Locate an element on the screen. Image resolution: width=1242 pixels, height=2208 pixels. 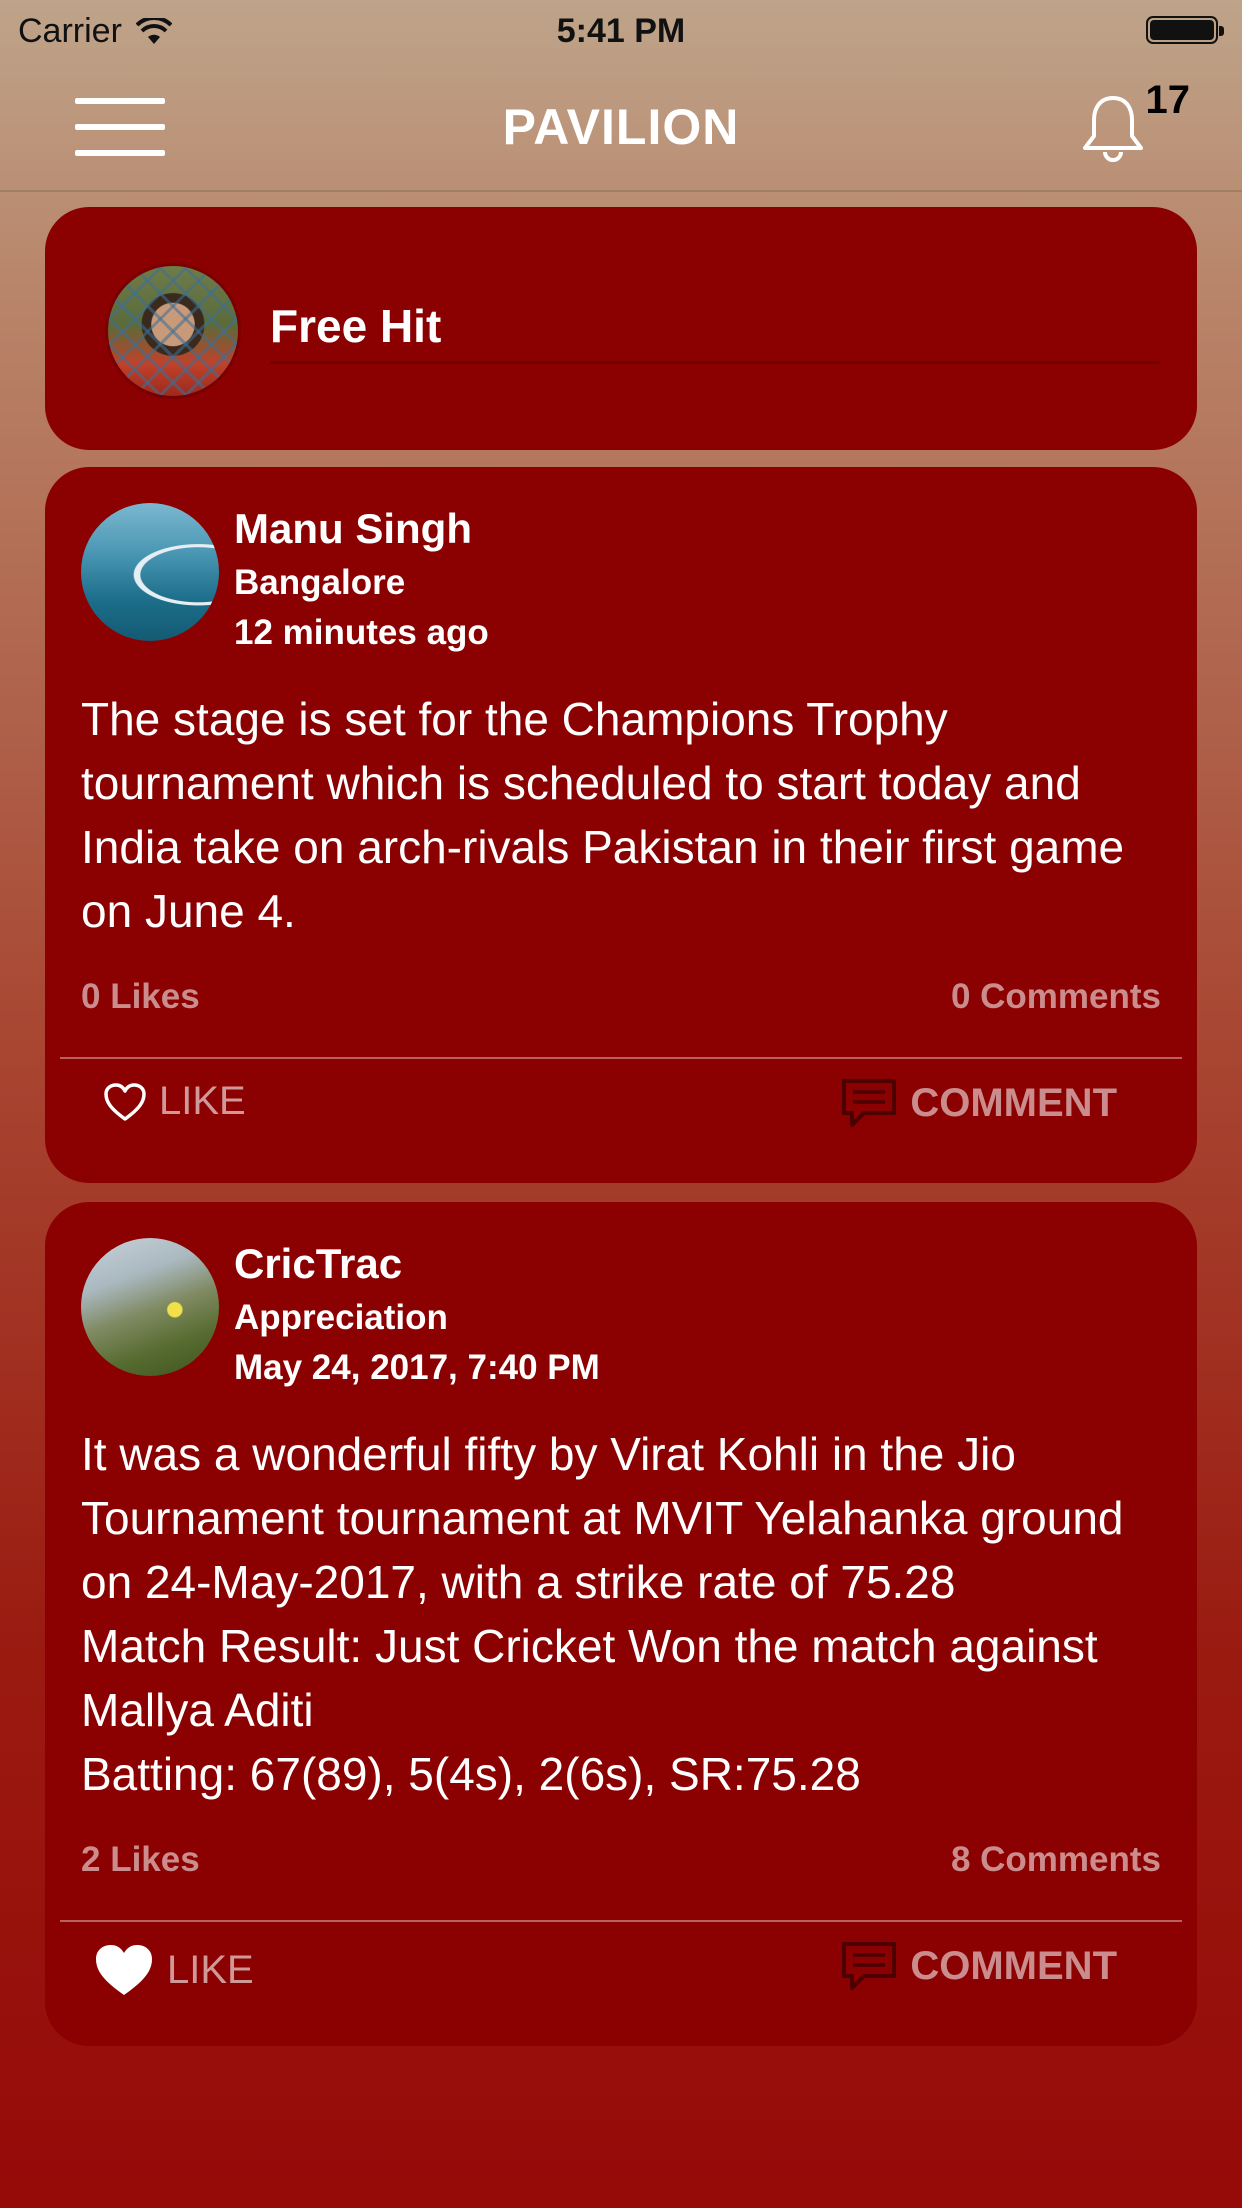
likes-count: 0 Likes is located at coordinates (140, 997).